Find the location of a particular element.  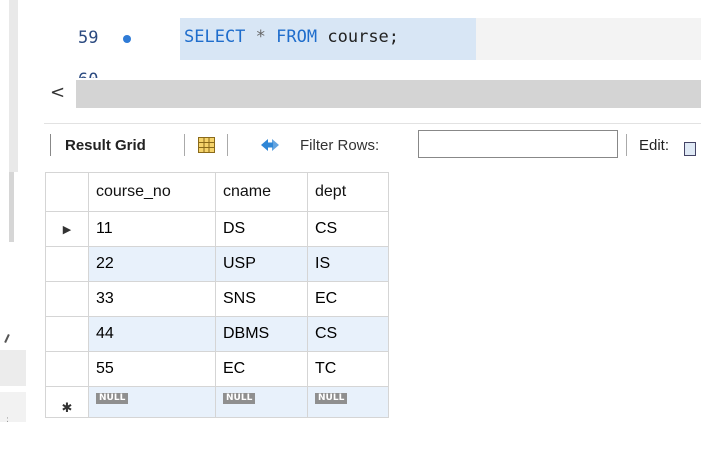

filter-rows-input is located at coordinates (518, 144).